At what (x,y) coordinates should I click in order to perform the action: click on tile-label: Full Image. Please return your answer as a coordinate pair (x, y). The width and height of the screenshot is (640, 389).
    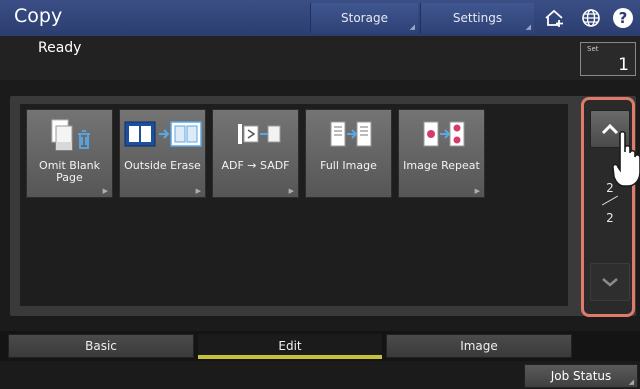
    Looking at the image, I should click on (348, 165).